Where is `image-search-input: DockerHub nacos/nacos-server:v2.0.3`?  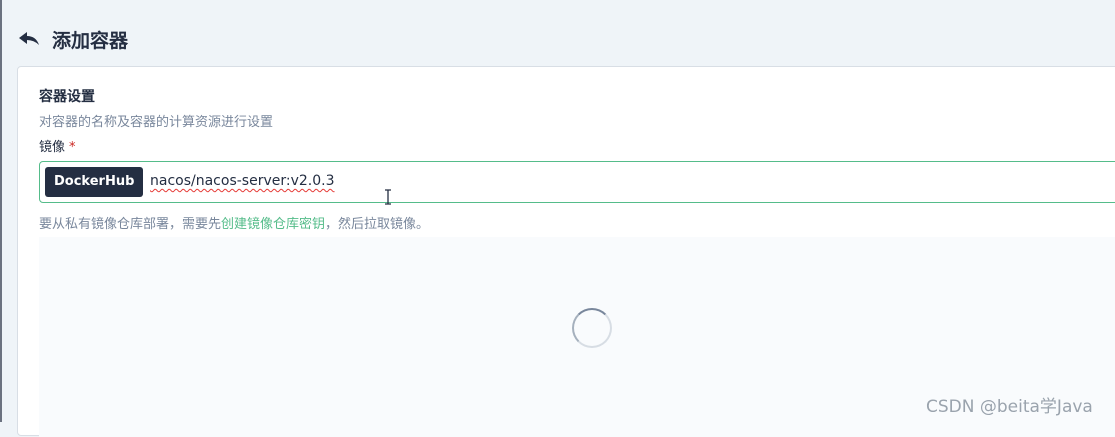
image-search-input: DockerHub nacos/nacos-server:v2.0.3 is located at coordinates (577, 183).